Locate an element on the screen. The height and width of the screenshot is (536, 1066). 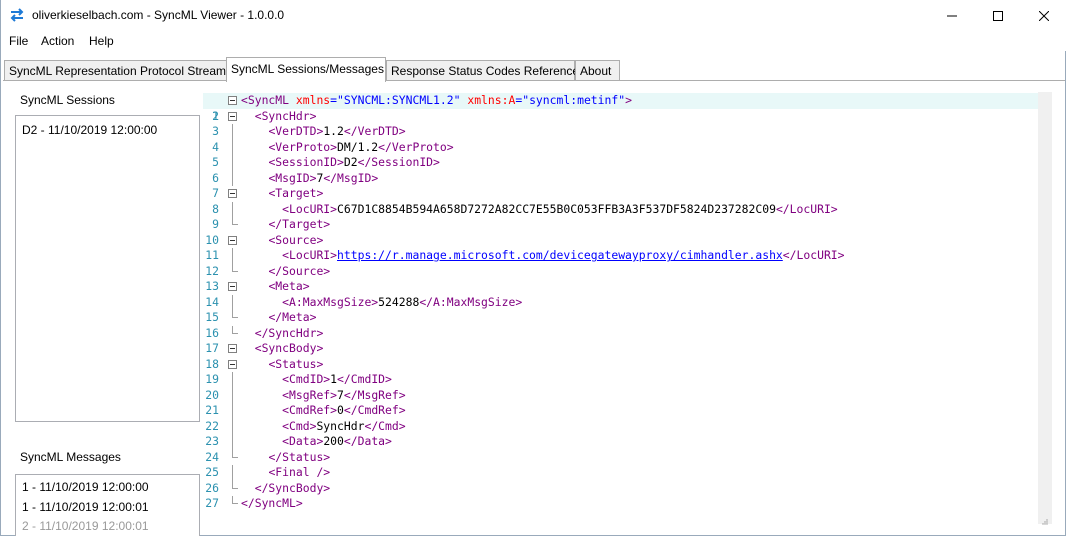
xml-token: </CmdRef> is located at coordinates (374, 410).